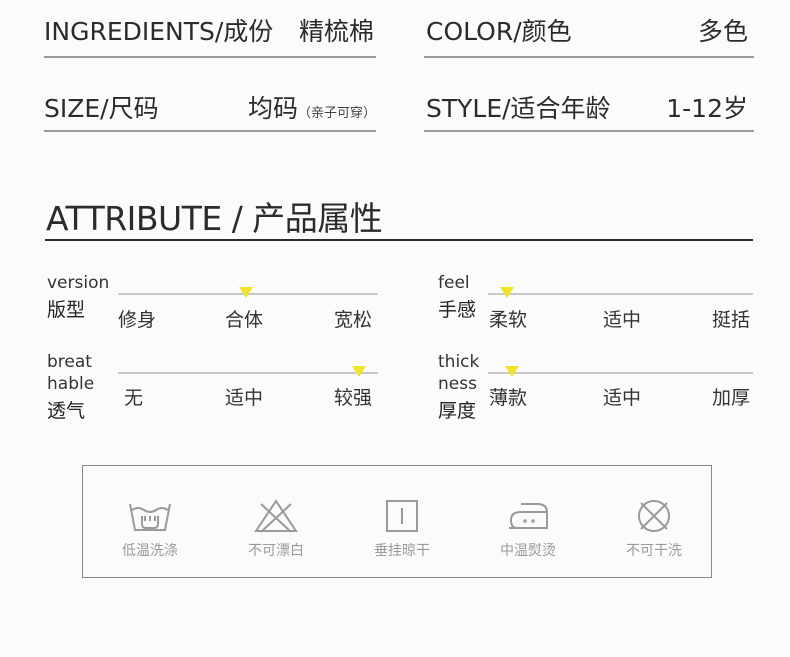 This screenshot has width=790, height=657. What do you see at coordinates (336, 113) in the screenshot?
I see `size-note: （亲子可穿）` at bounding box center [336, 113].